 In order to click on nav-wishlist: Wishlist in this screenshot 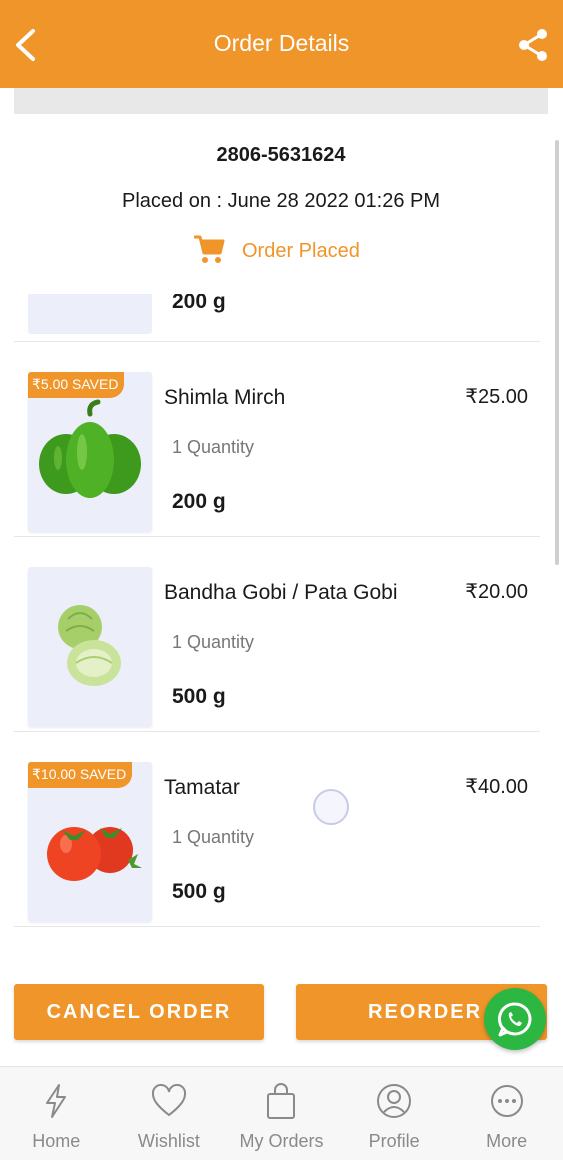, I will do `click(169, 1113)`.